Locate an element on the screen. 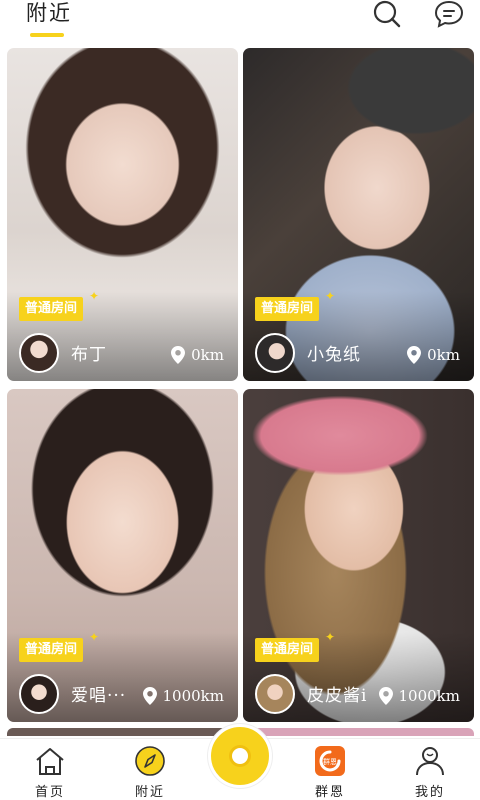 The height and width of the screenshot is (800, 480). nav-label: 首页 is located at coordinates (49, 792).